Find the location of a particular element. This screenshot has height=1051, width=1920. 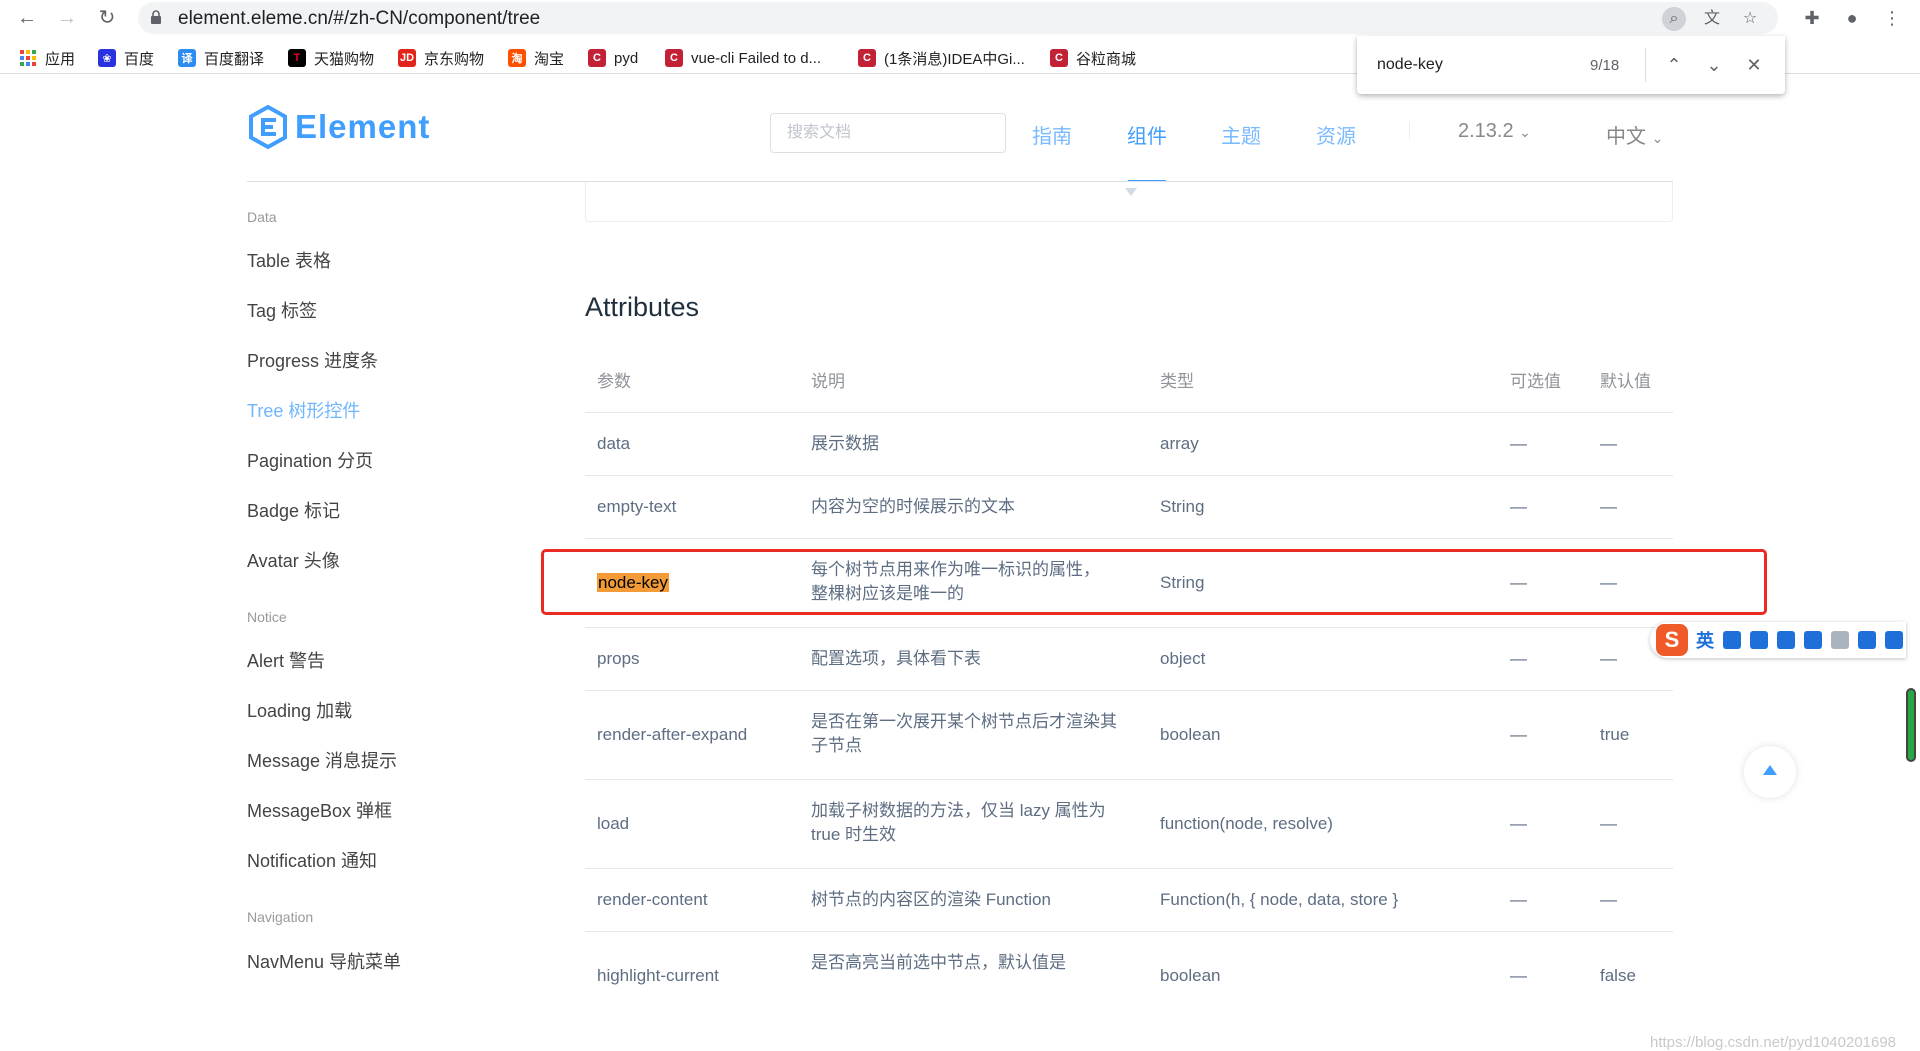

sidebar-item-table: Table 表格 is located at coordinates (289, 260).